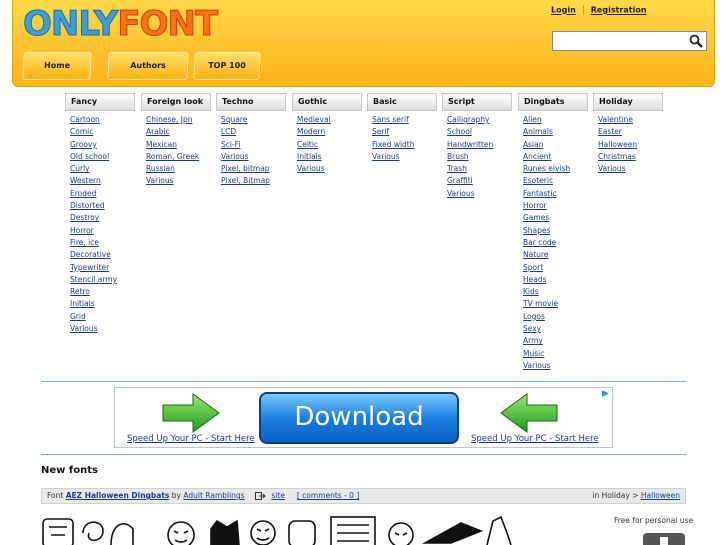 The width and height of the screenshot is (727, 545). What do you see at coordinates (148, 66) in the screenshot?
I see `nav-authors: Authors` at bounding box center [148, 66].